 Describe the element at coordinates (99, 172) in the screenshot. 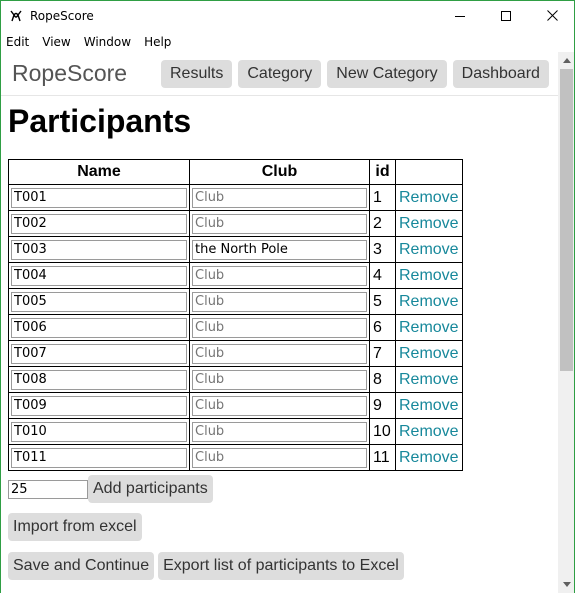

I see `header-name: Name` at that location.